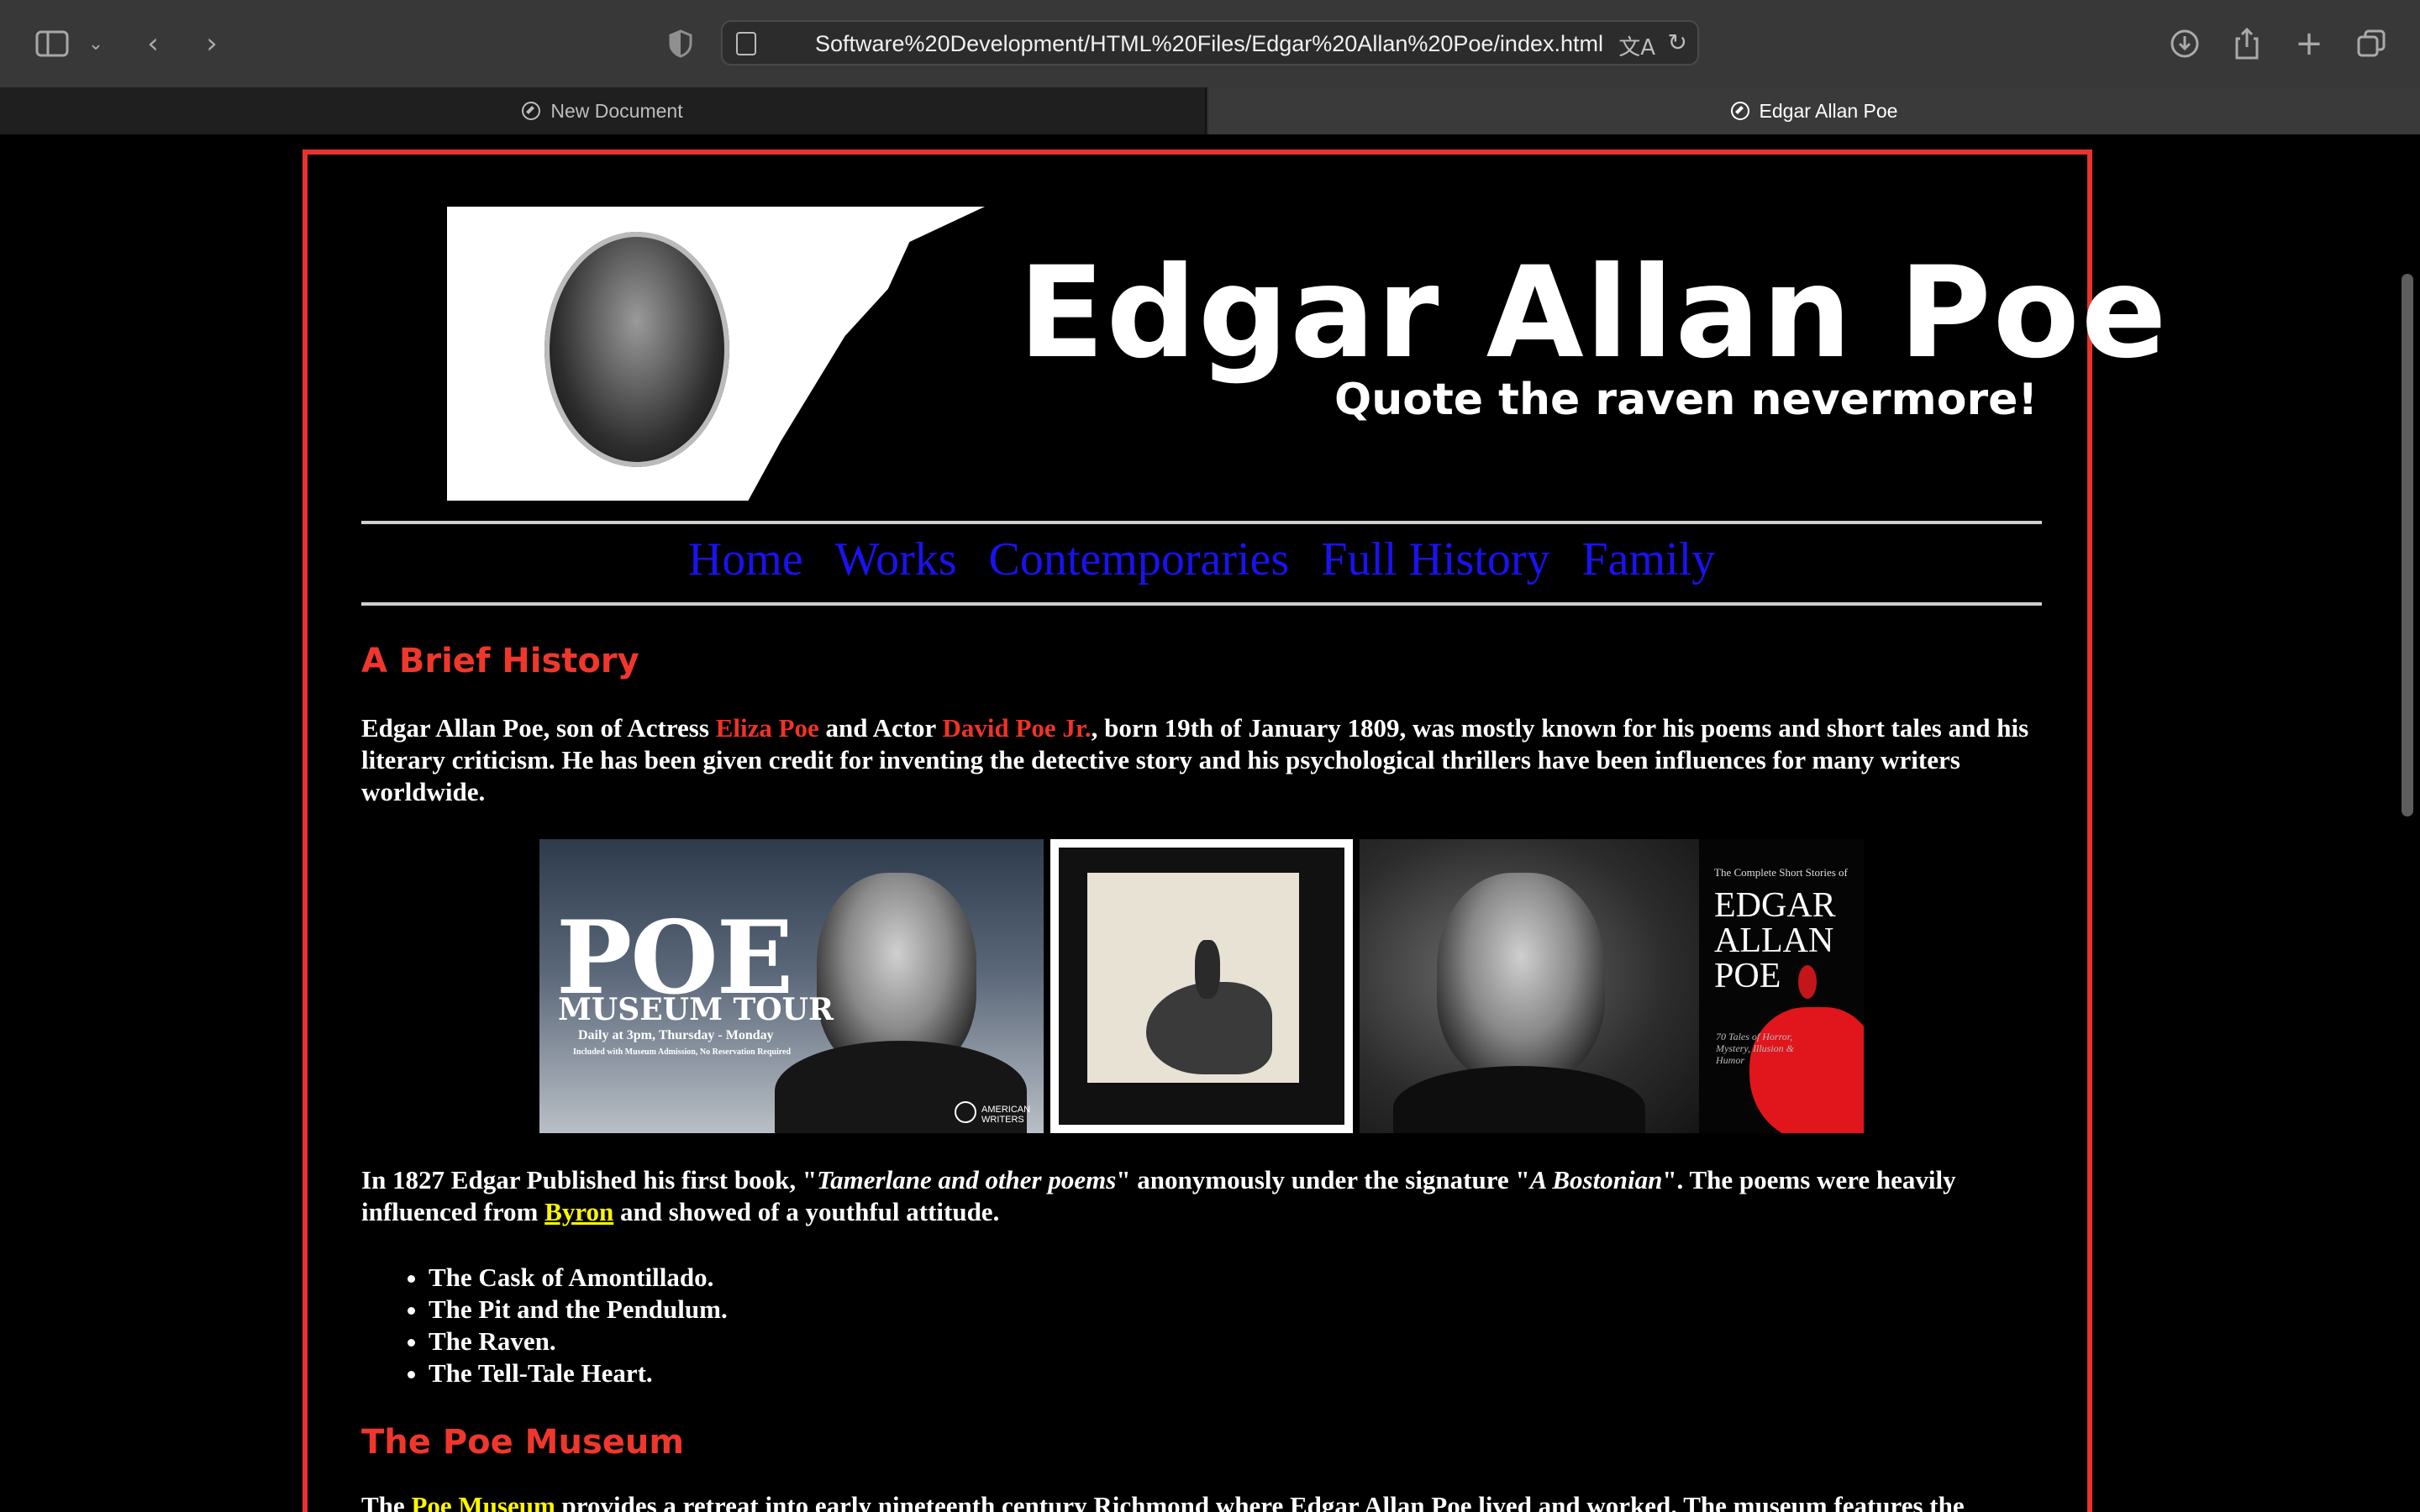  Describe the element at coordinates (1435, 559) in the screenshot. I see `nav-full-history: Full History` at that location.